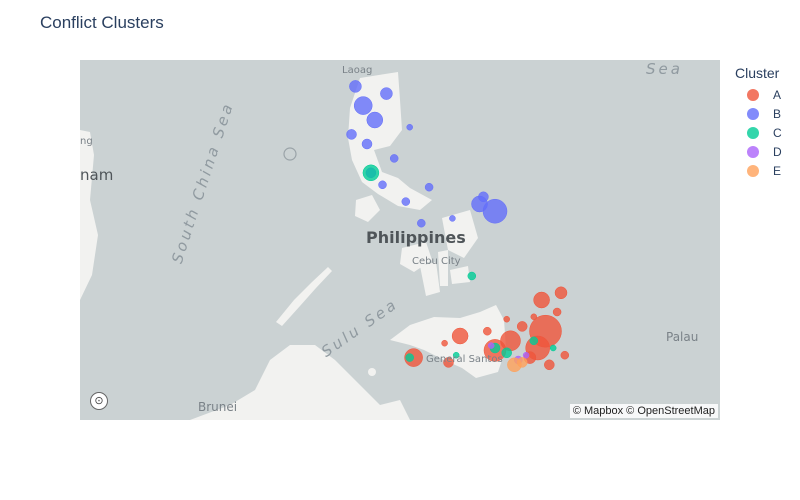 This screenshot has height=500, width=800. What do you see at coordinates (416, 237) in the screenshot?
I see `philippines-label: Philippines` at bounding box center [416, 237].